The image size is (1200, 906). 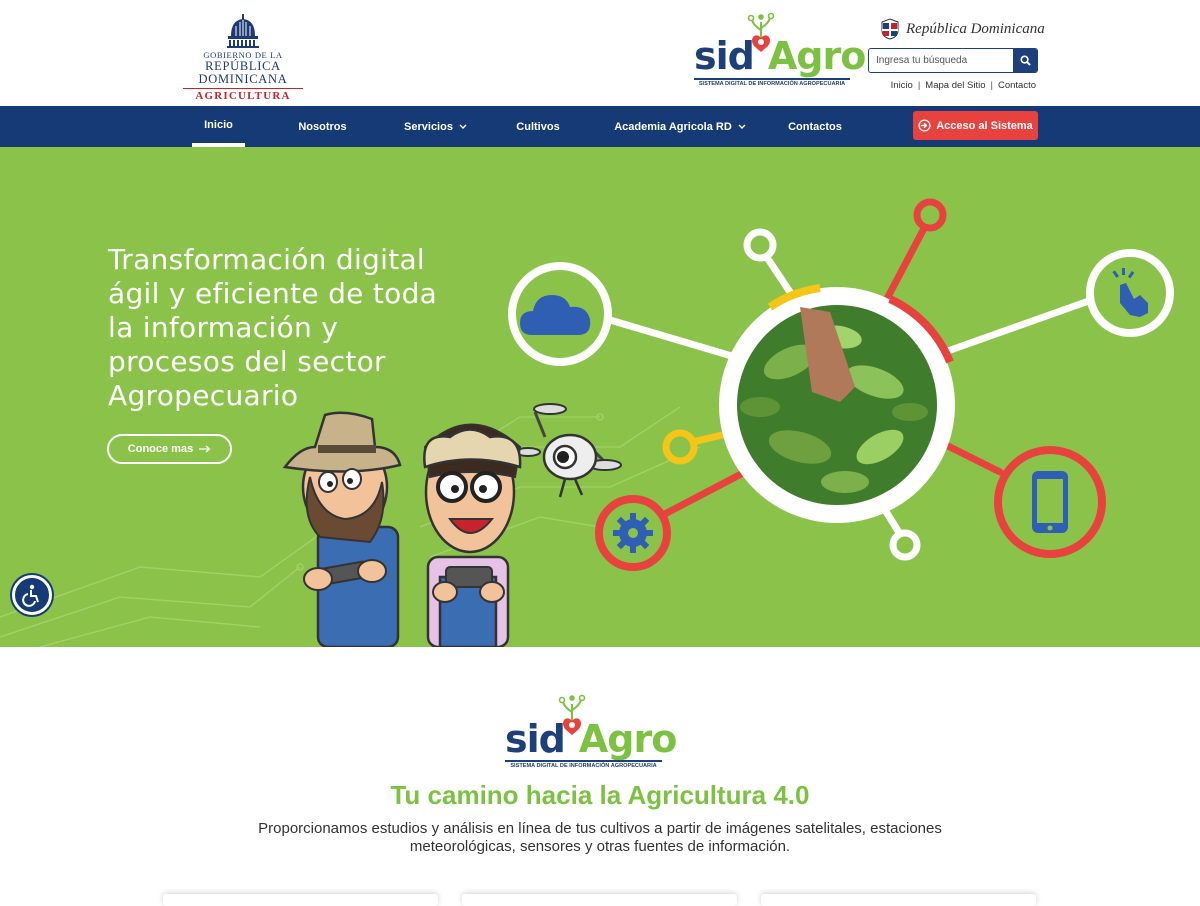 What do you see at coordinates (941, 60) in the screenshot?
I see `search-input` at bounding box center [941, 60].